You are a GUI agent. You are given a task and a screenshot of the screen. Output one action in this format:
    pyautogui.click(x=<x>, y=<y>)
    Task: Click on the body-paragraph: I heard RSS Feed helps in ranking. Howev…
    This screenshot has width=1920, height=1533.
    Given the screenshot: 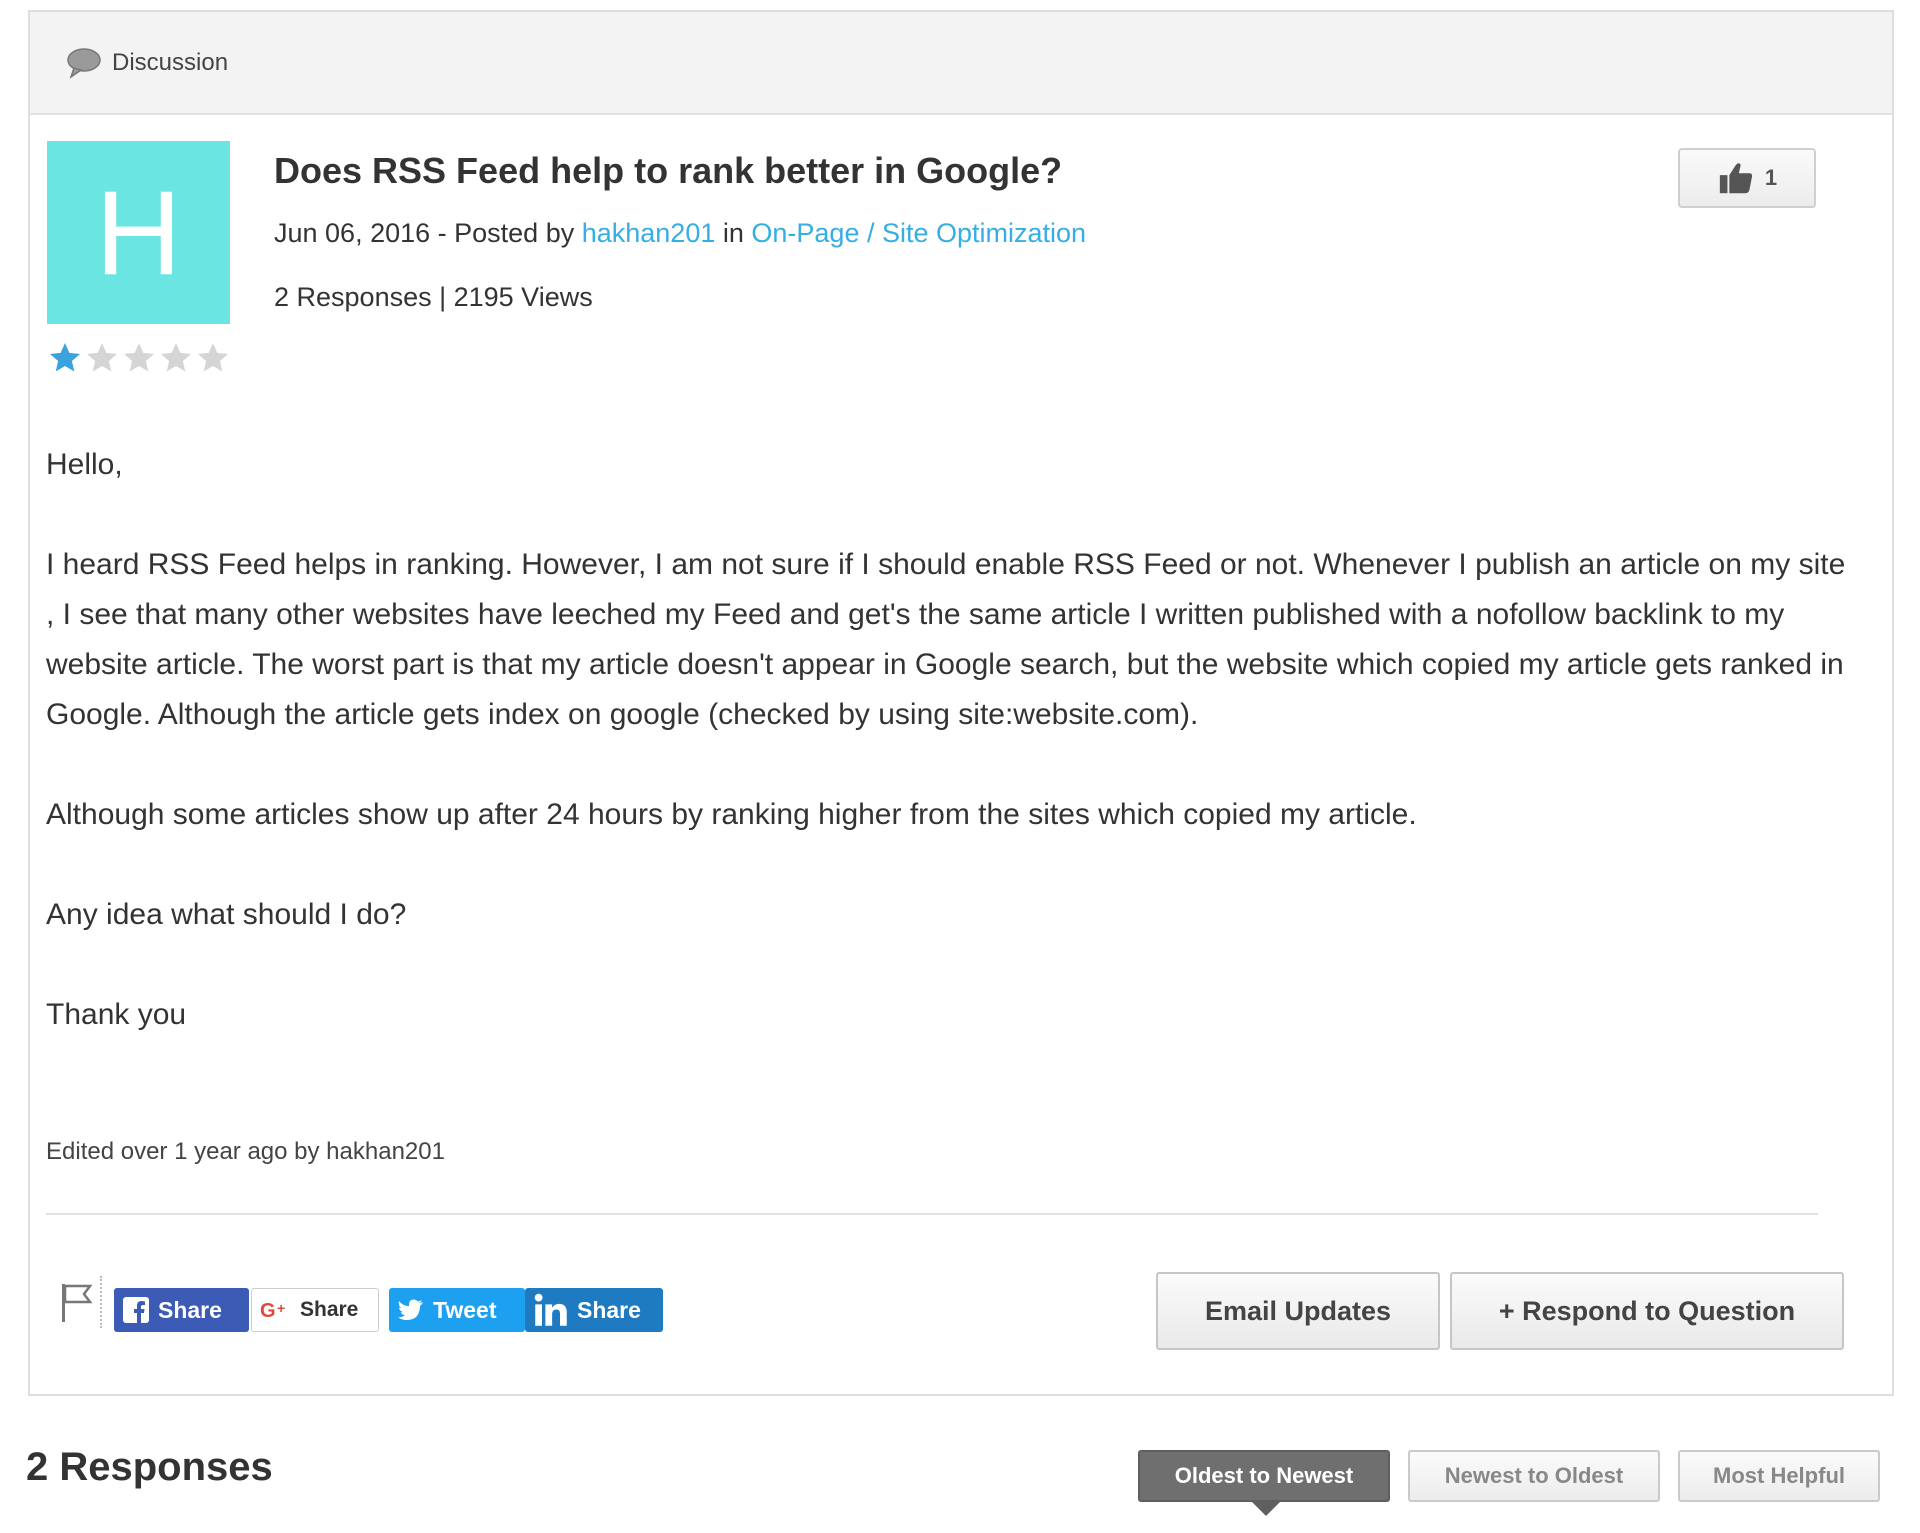 What is the action you would take?
    pyautogui.click(x=946, y=639)
    